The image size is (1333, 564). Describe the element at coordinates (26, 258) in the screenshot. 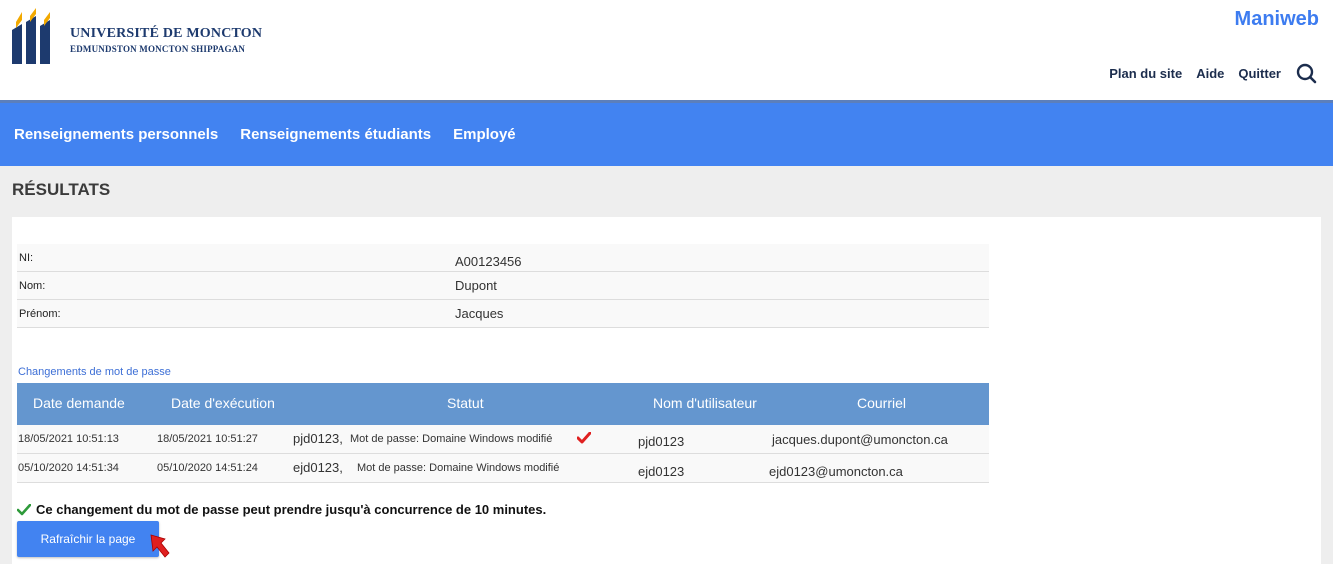

I see `info-label: NI:` at that location.